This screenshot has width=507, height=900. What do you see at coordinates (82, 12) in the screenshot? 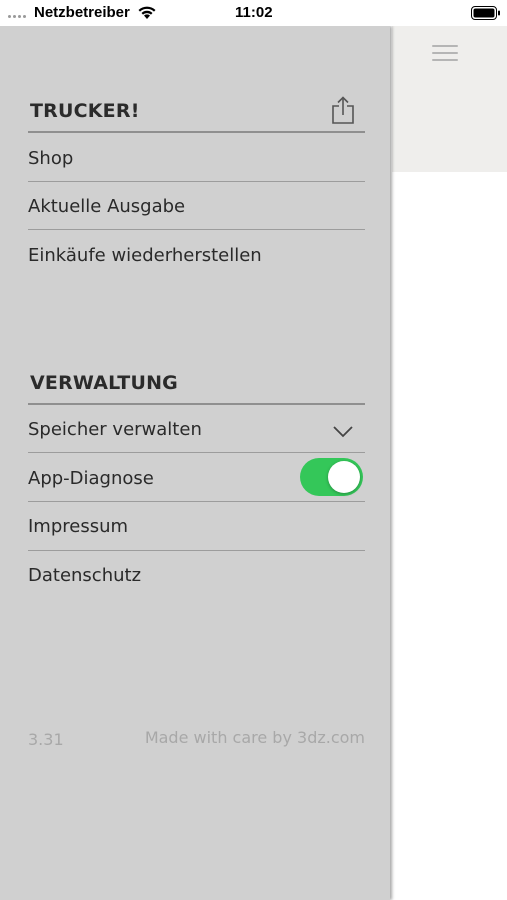
I see `carrier-name: Netzbetreiber` at bounding box center [82, 12].